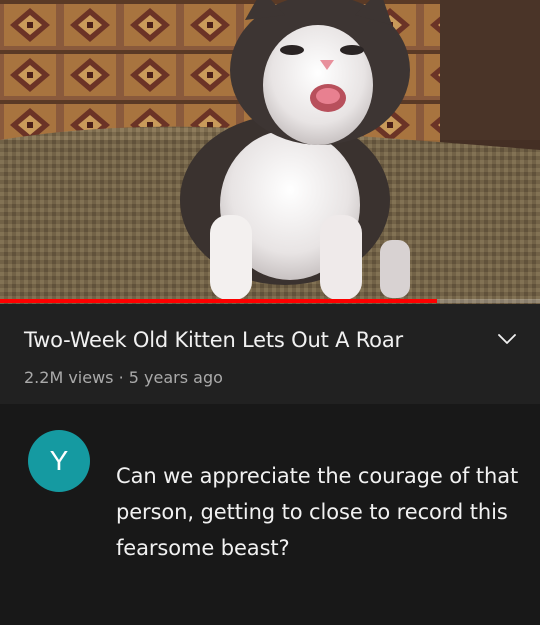  What do you see at coordinates (219, 301) in the screenshot?
I see `progress-bar-fill` at bounding box center [219, 301].